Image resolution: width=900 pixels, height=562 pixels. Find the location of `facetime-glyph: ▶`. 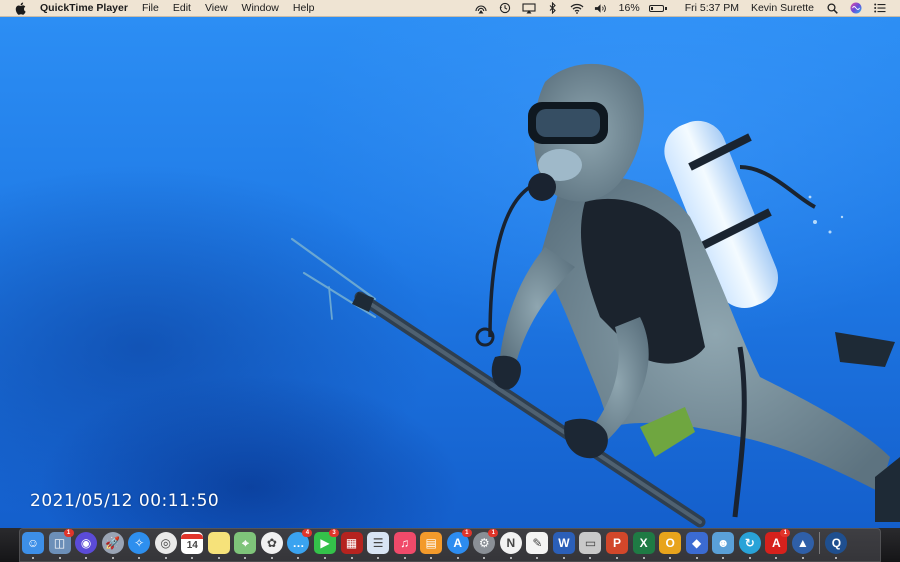

facetime-glyph: ▶ is located at coordinates (325, 543).